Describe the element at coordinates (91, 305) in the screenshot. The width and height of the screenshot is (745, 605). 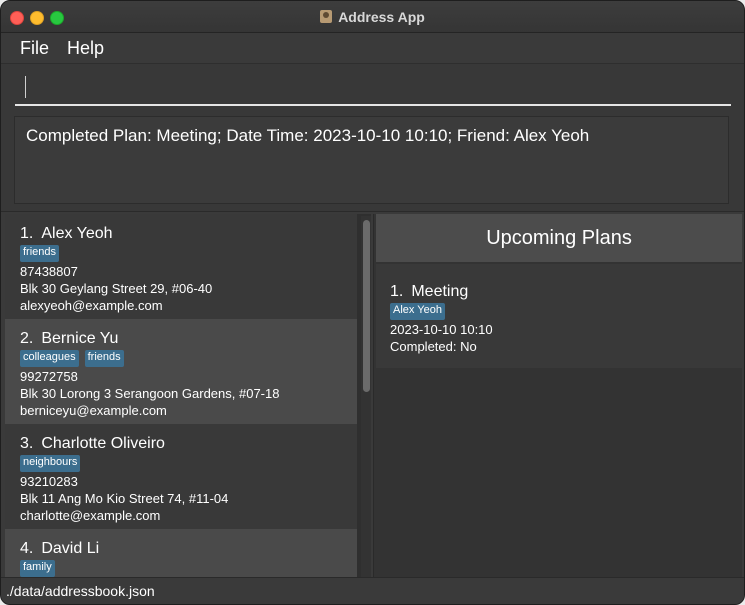
I see `person-email: alexyeoh@example.com` at that location.